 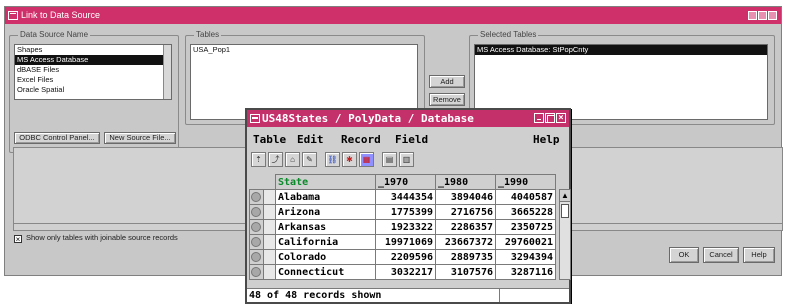 What do you see at coordinates (325, 182) in the screenshot?
I see `column-header-state: State` at bounding box center [325, 182].